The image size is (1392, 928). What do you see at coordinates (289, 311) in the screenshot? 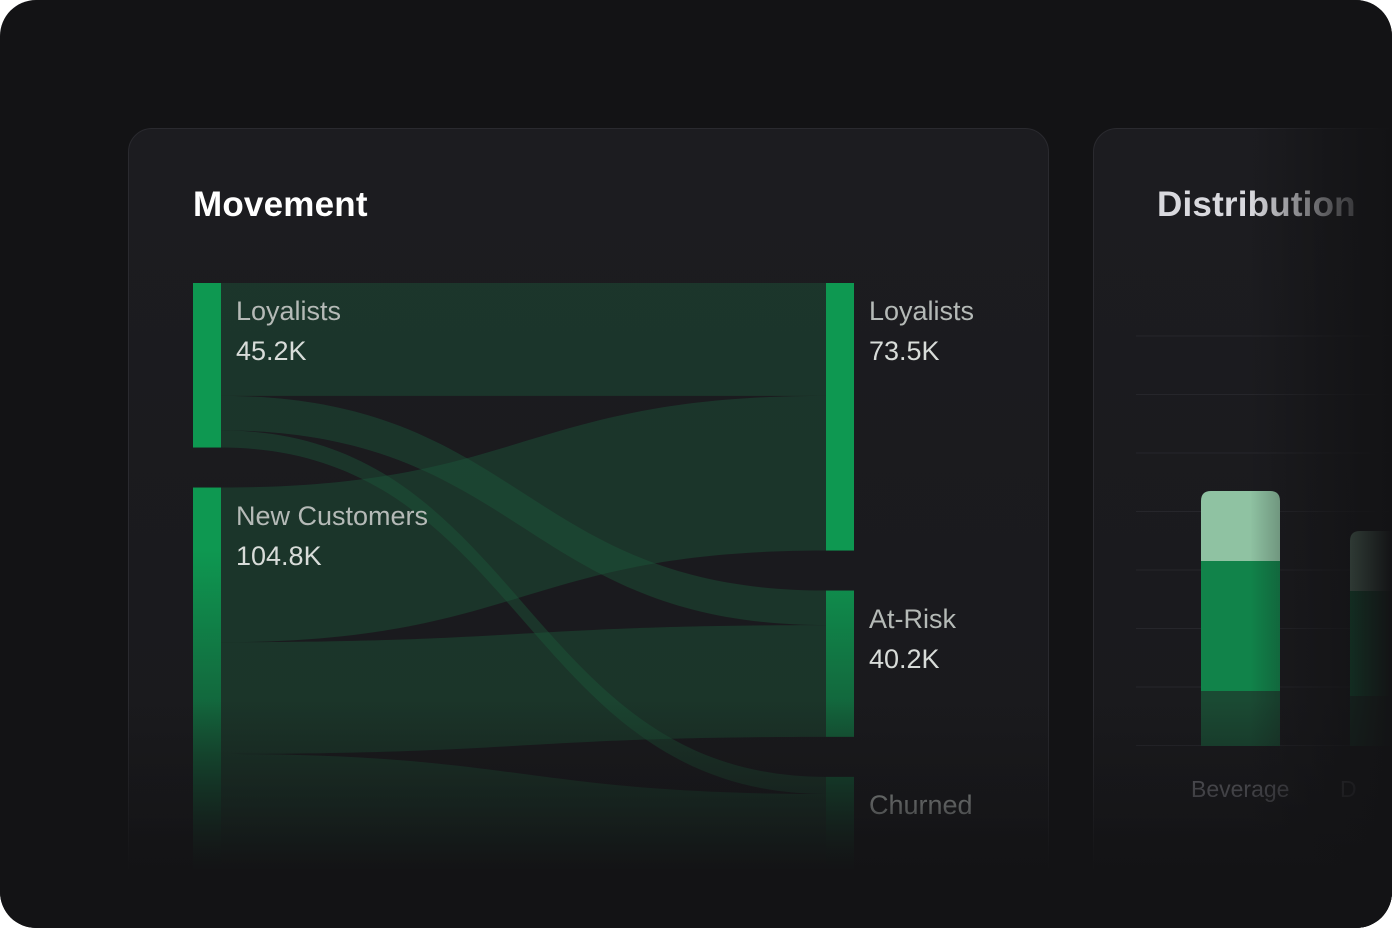
I see `source-node-name: Loyalists` at bounding box center [289, 311].